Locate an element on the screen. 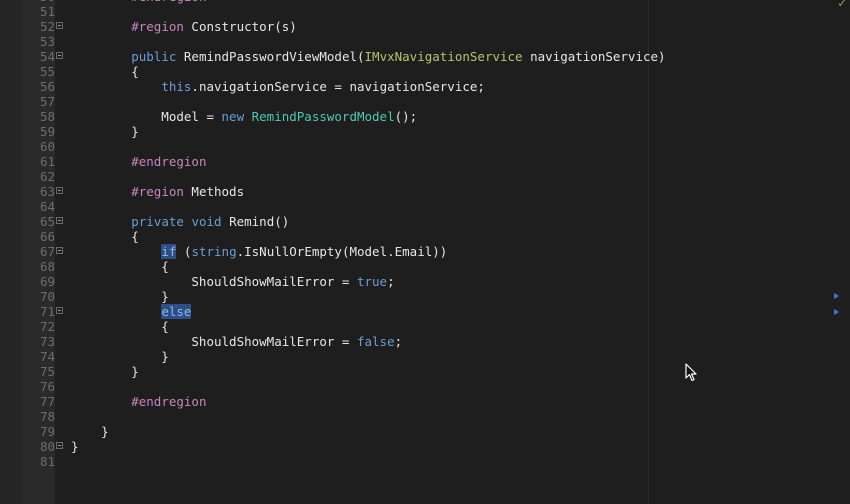 The image size is (850, 504). code-token: string is located at coordinates (214, 251).